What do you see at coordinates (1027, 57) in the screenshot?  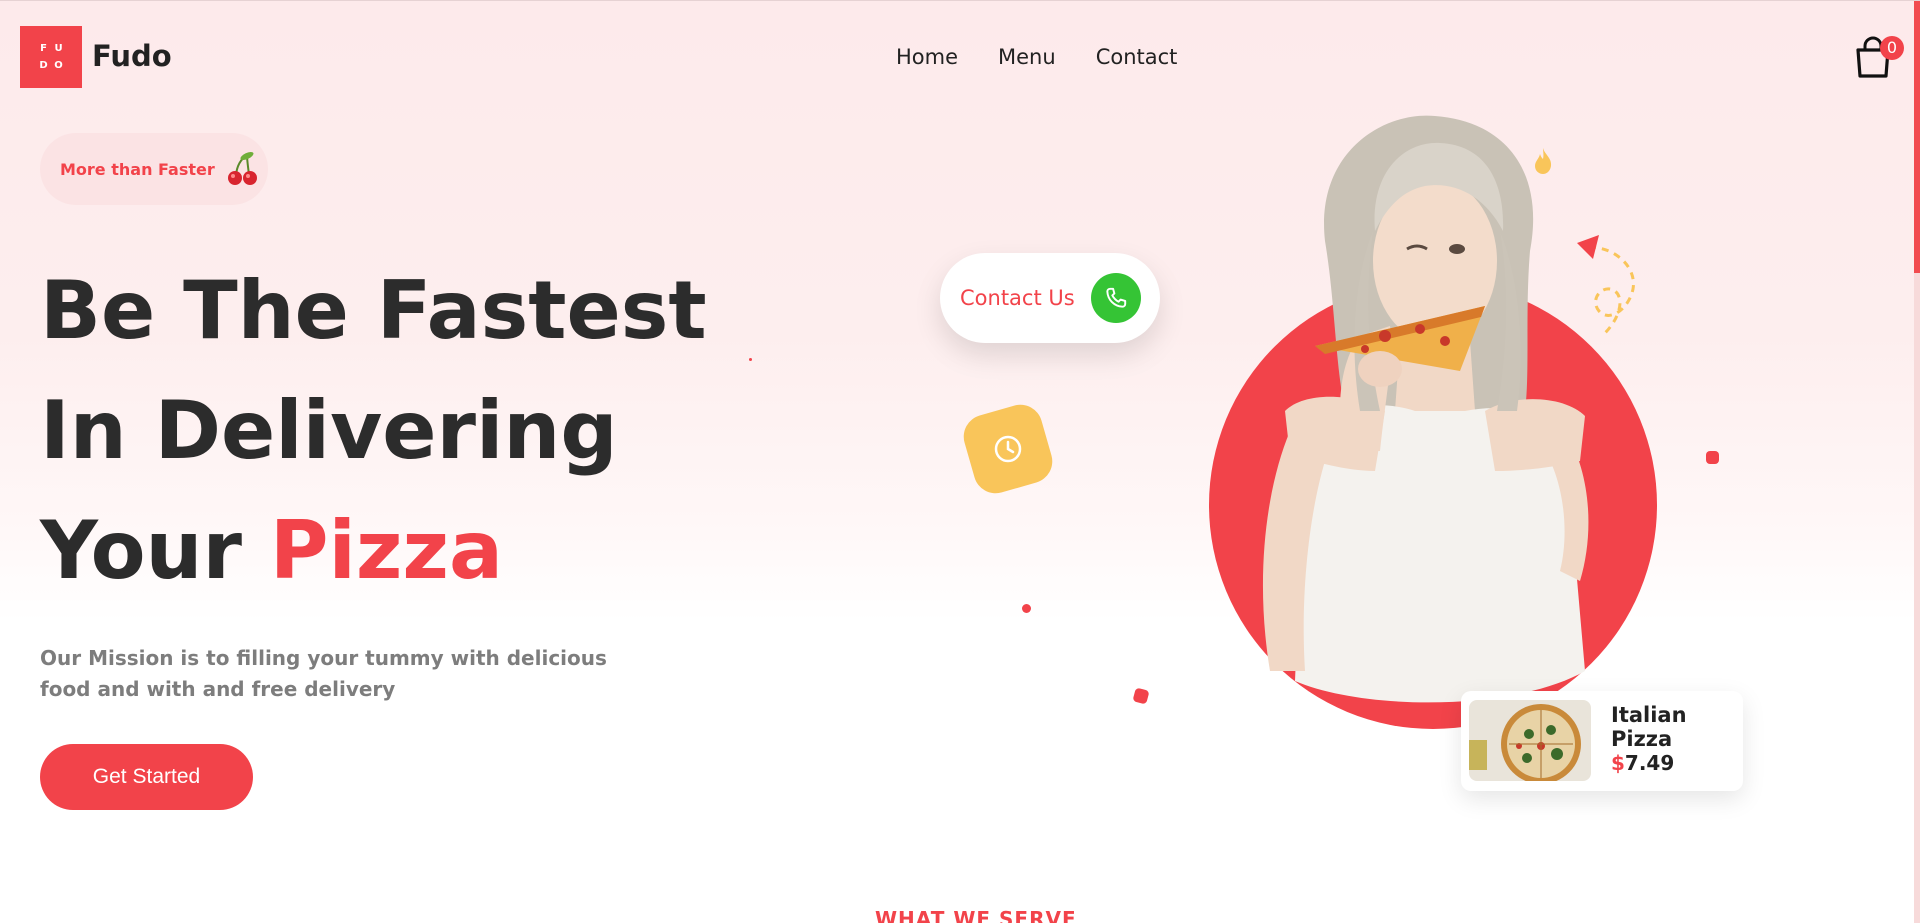 I see `nav-menu: Menu` at bounding box center [1027, 57].